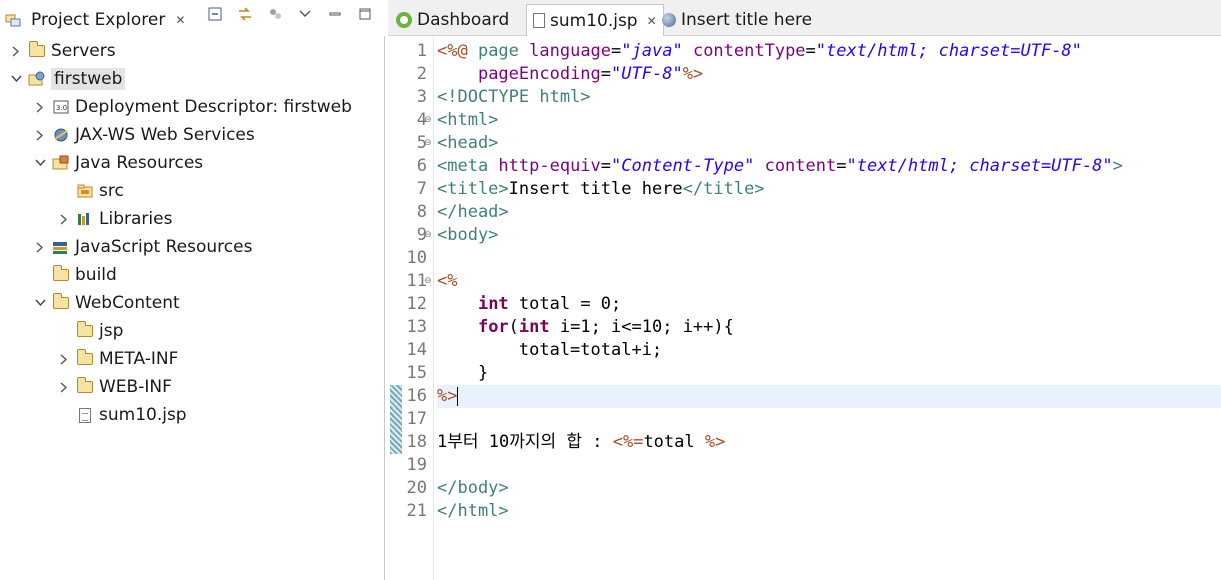 The width and height of the screenshot is (1221, 580). I want to click on tree-item: META-INF, so click(117, 359).